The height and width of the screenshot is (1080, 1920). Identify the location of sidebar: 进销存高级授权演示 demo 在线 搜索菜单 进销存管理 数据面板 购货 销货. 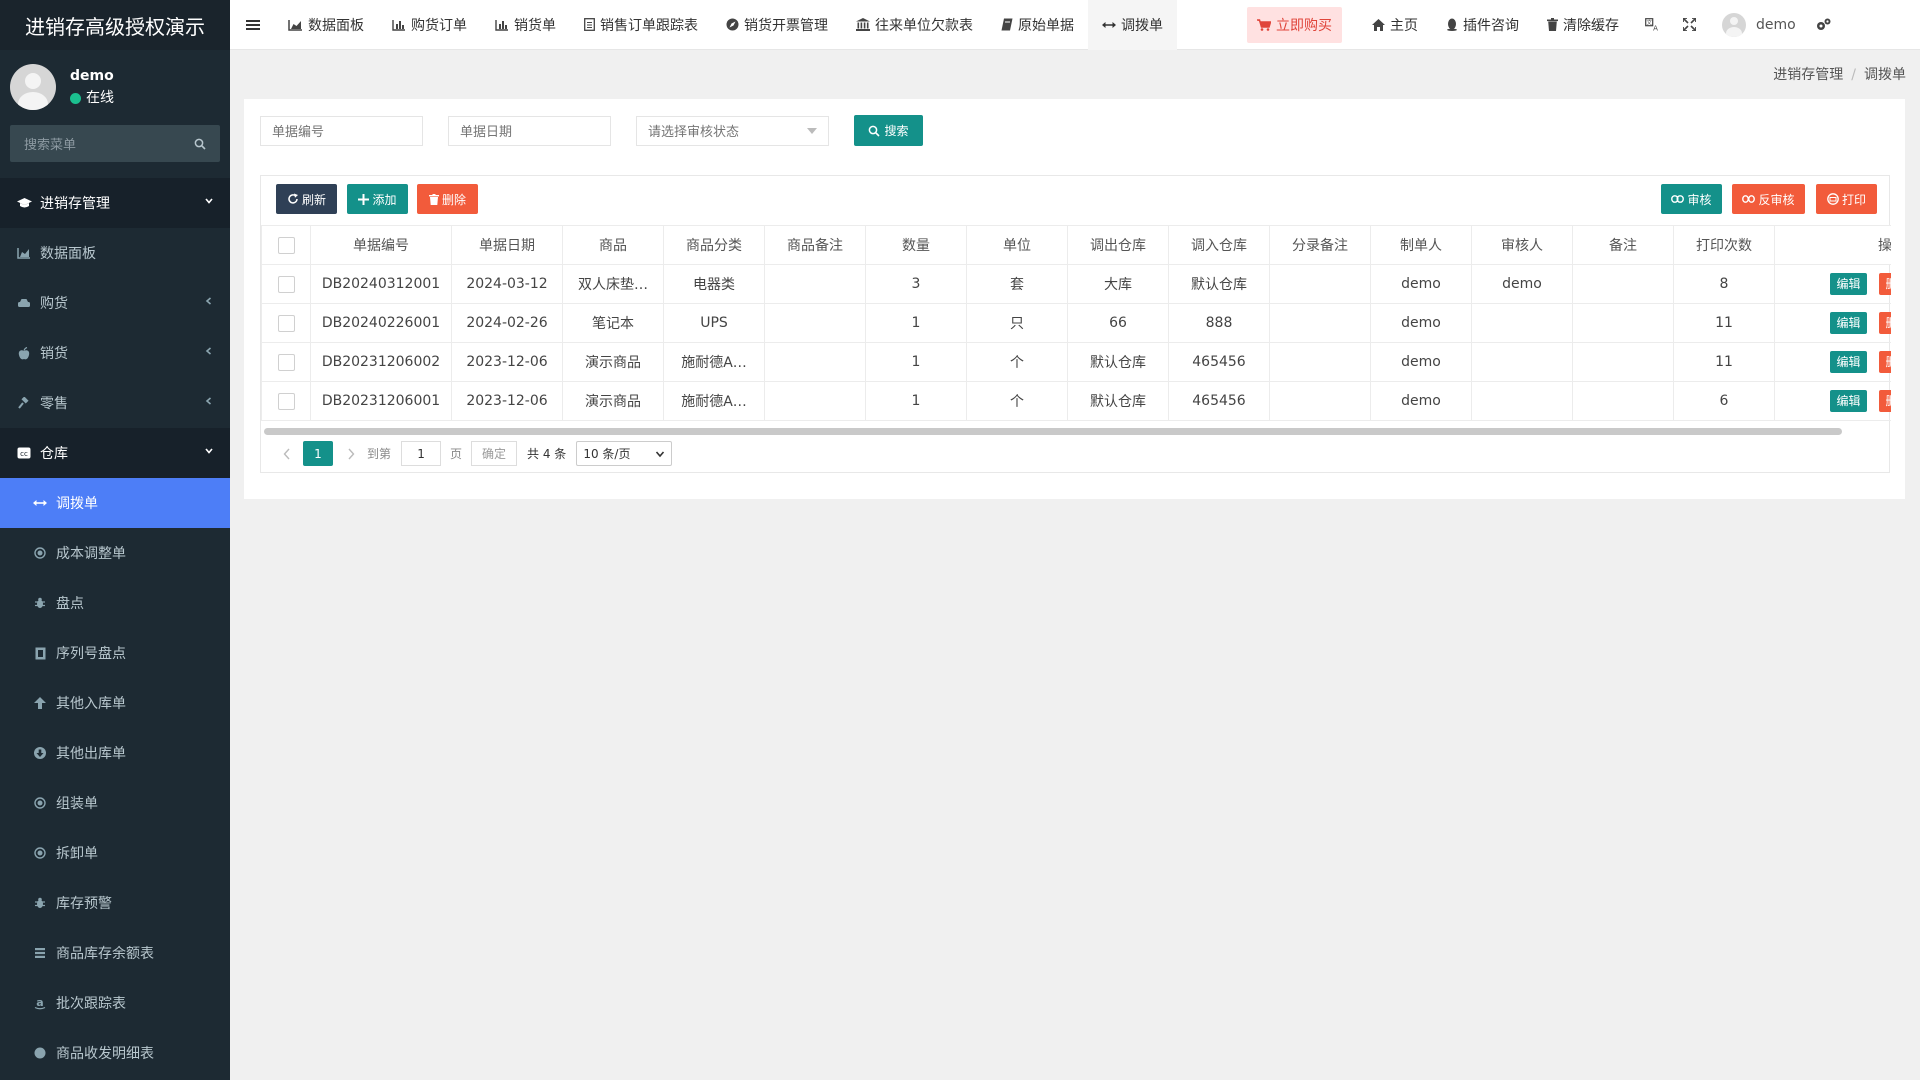
(115, 540).